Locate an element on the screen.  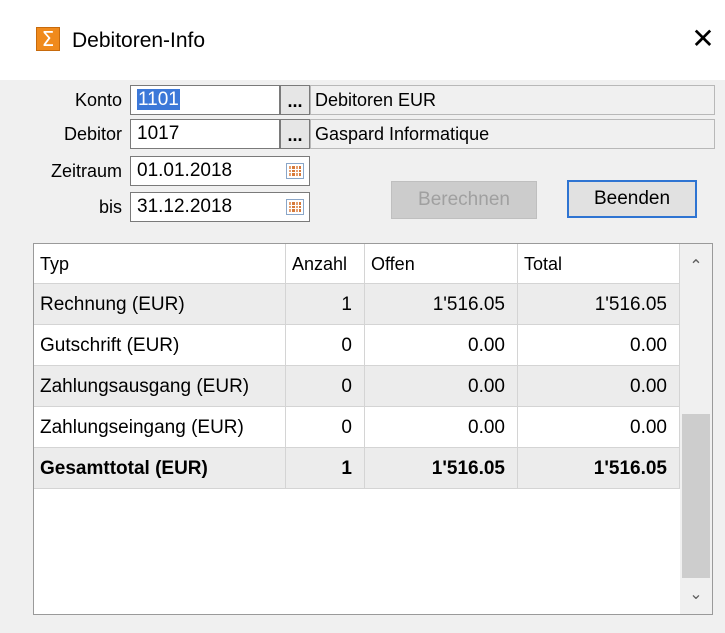
scroll-up-icon: ⌃ is located at coordinates (696, 266).